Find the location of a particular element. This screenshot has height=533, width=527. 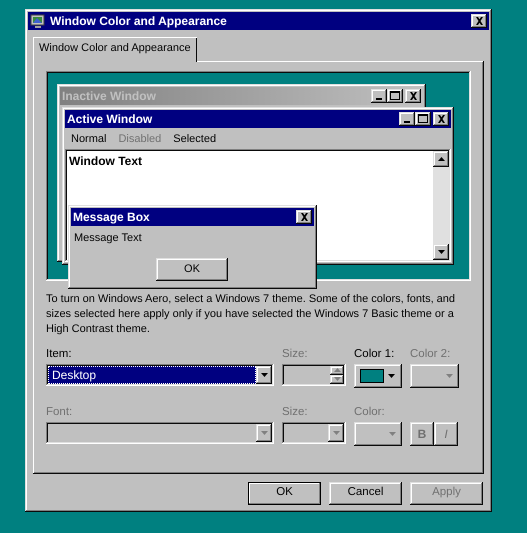

field-label: Color 1: is located at coordinates (375, 354).